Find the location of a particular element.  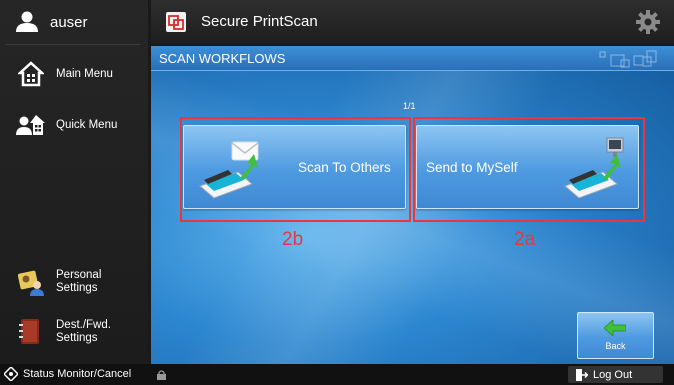

dest-fwd-settings-label: Dest./Fwd. Settings is located at coordinates (83, 332).